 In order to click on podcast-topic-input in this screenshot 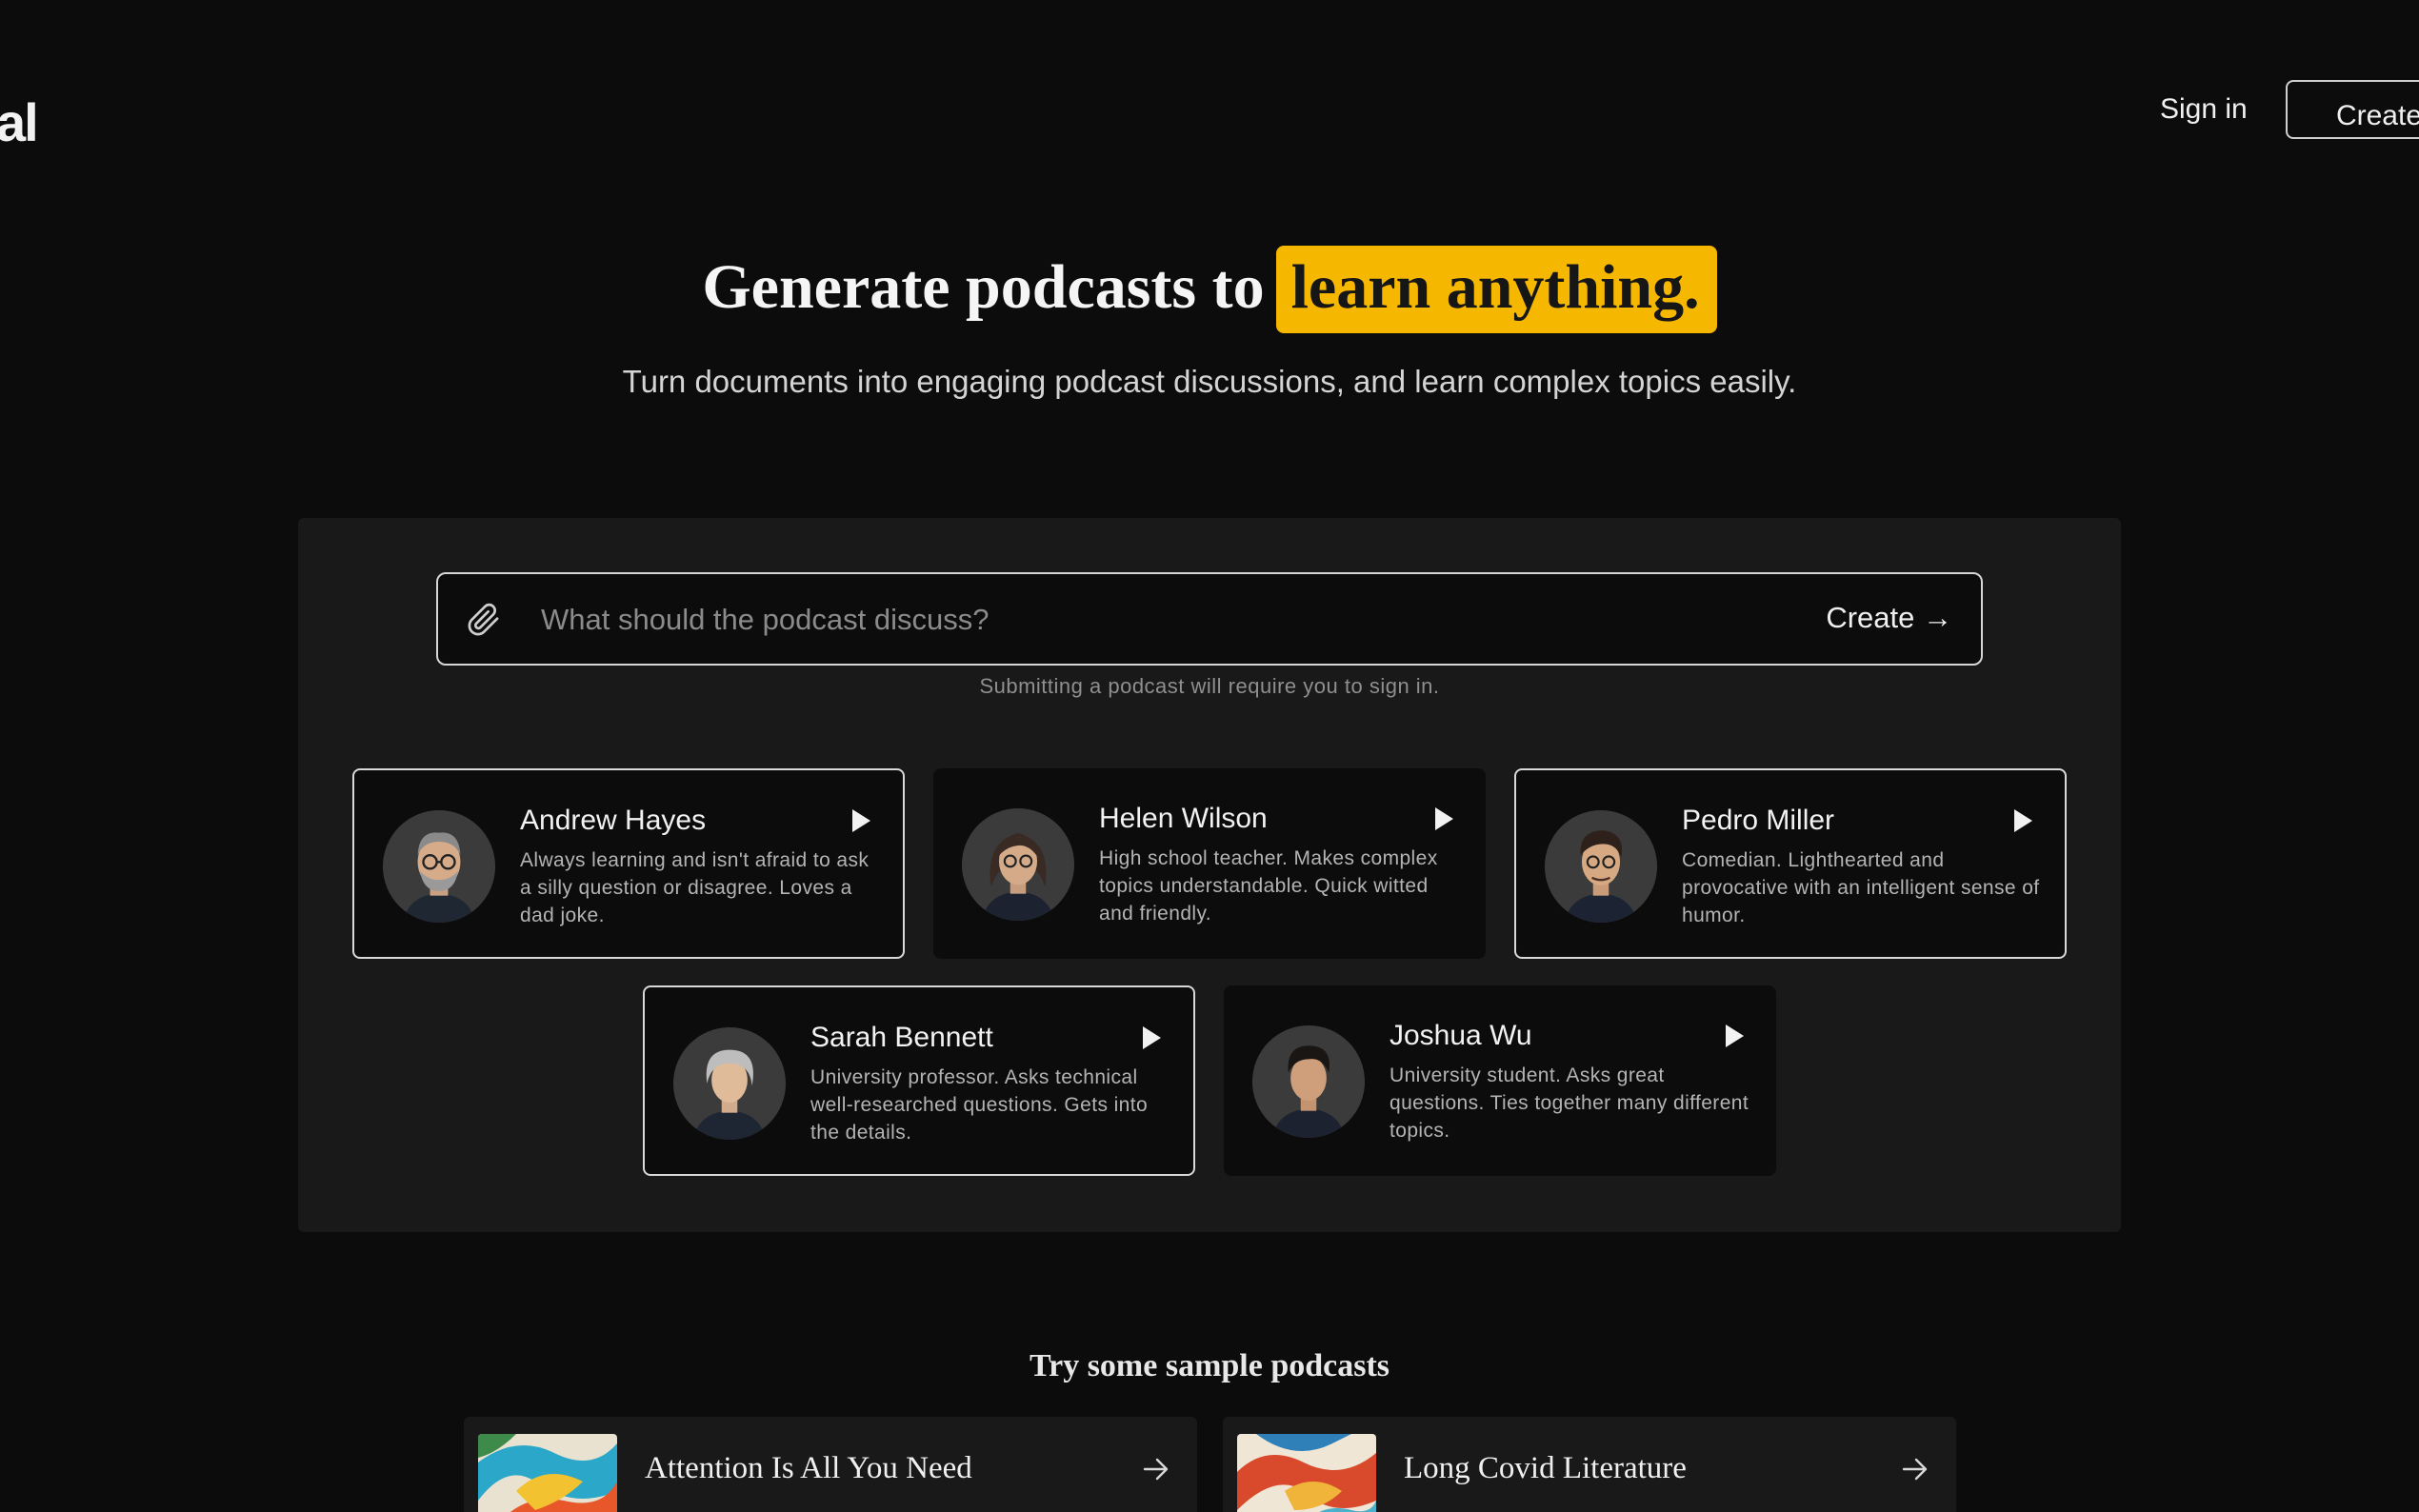, I will do `click(1112, 620)`.